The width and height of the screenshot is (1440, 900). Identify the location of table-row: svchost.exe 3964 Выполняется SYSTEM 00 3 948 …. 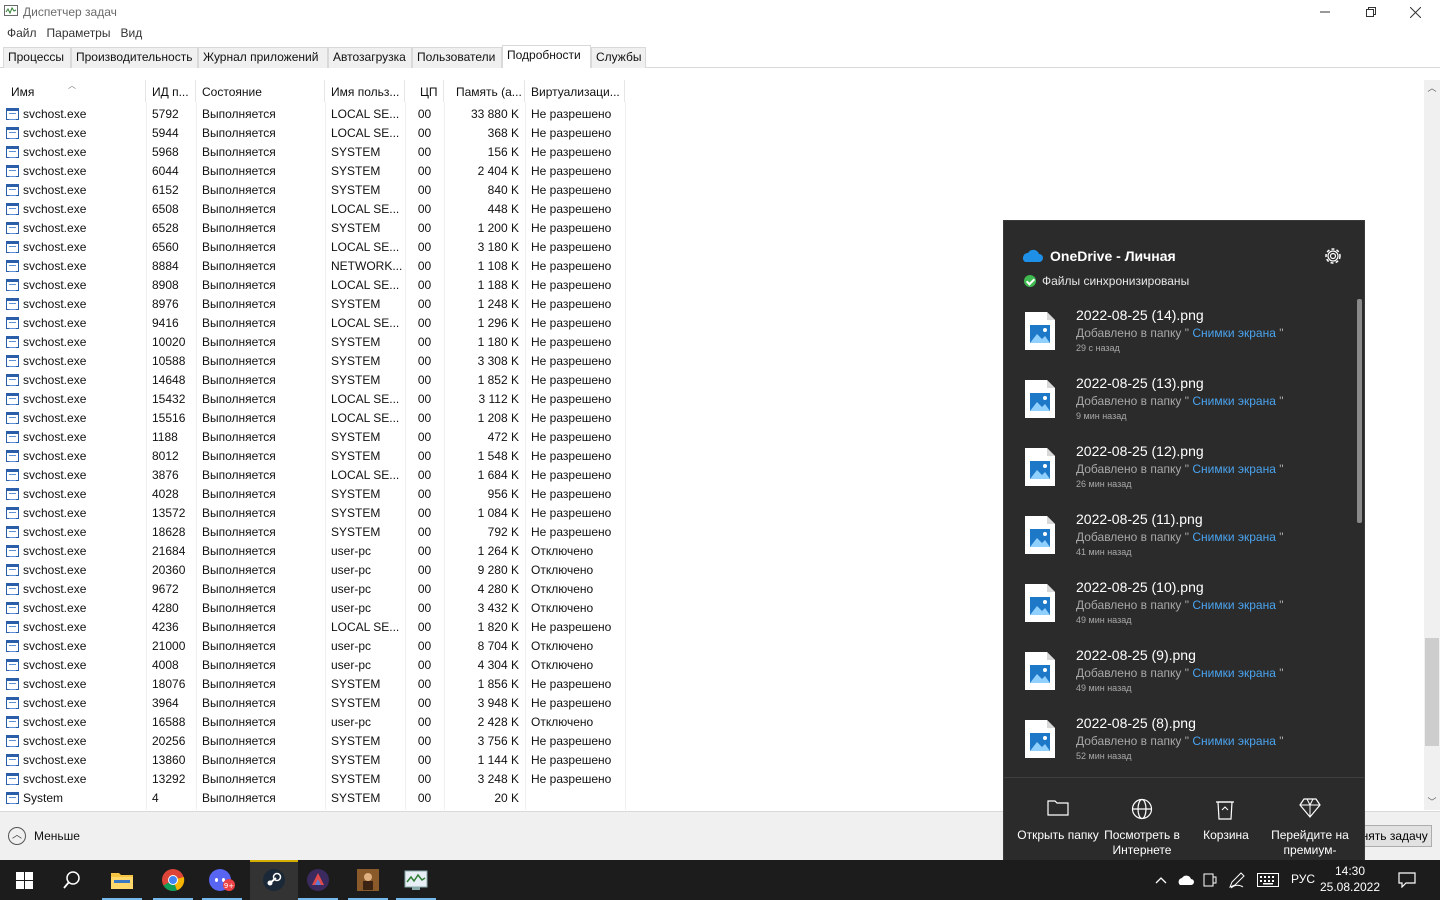
(312, 703).